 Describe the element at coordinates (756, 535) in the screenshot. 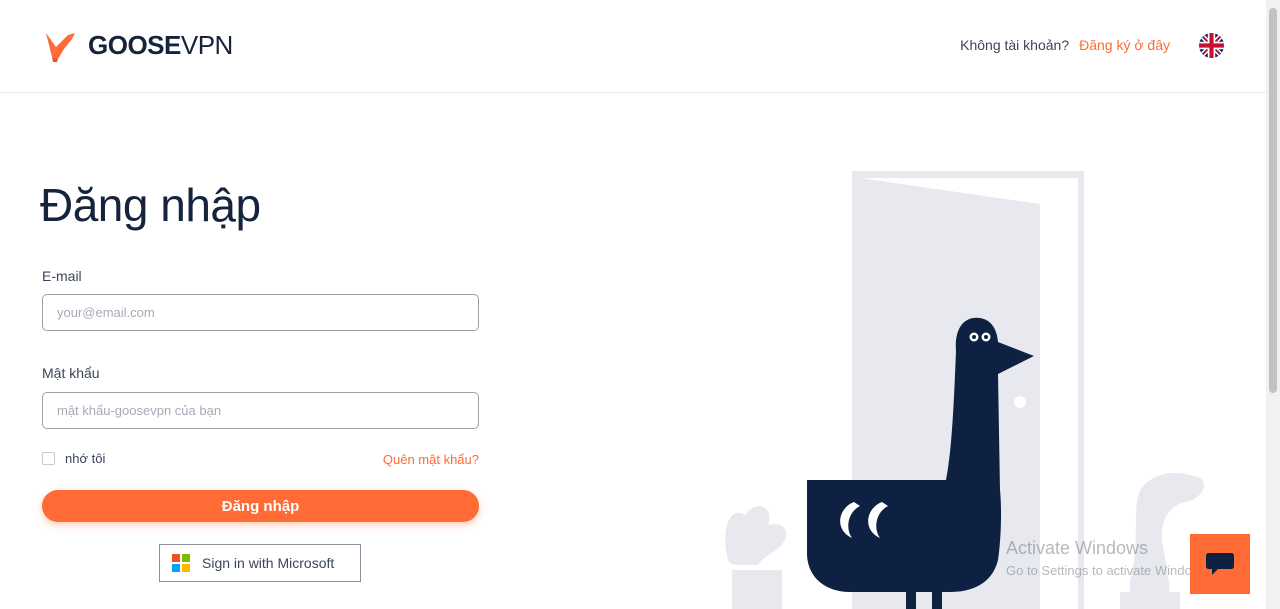

I see `left-plant` at that location.